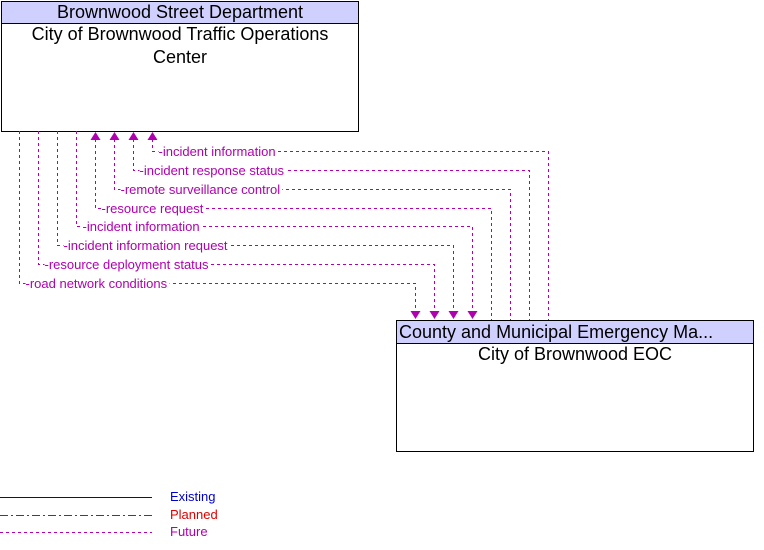  Describe the element at coordinates (97, 283) in the screenshot. I see `flow-label: -road network conditions` at that location.